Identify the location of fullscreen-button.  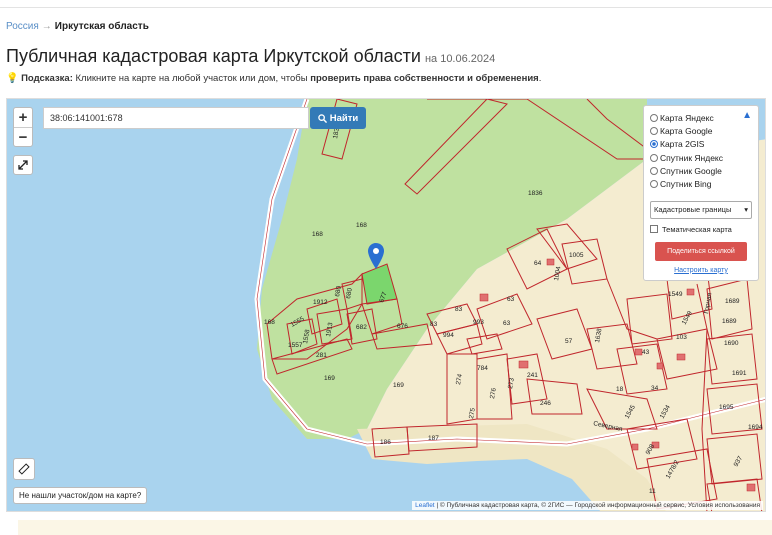
(23, 165).